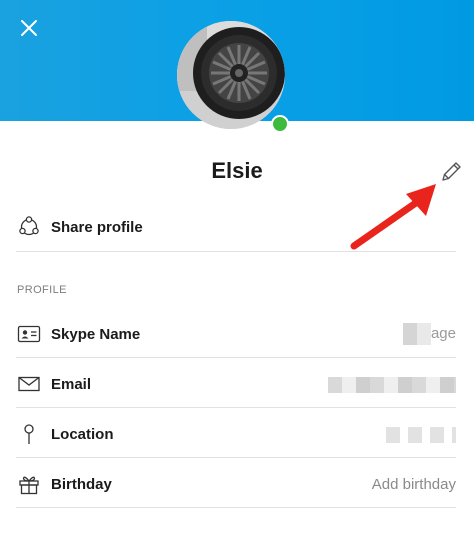 The width and height of the screenshot is (474, 540). Describe the element at coordinates (237, 170) in the screenshot. I see `display-name: Elsie` at that location.